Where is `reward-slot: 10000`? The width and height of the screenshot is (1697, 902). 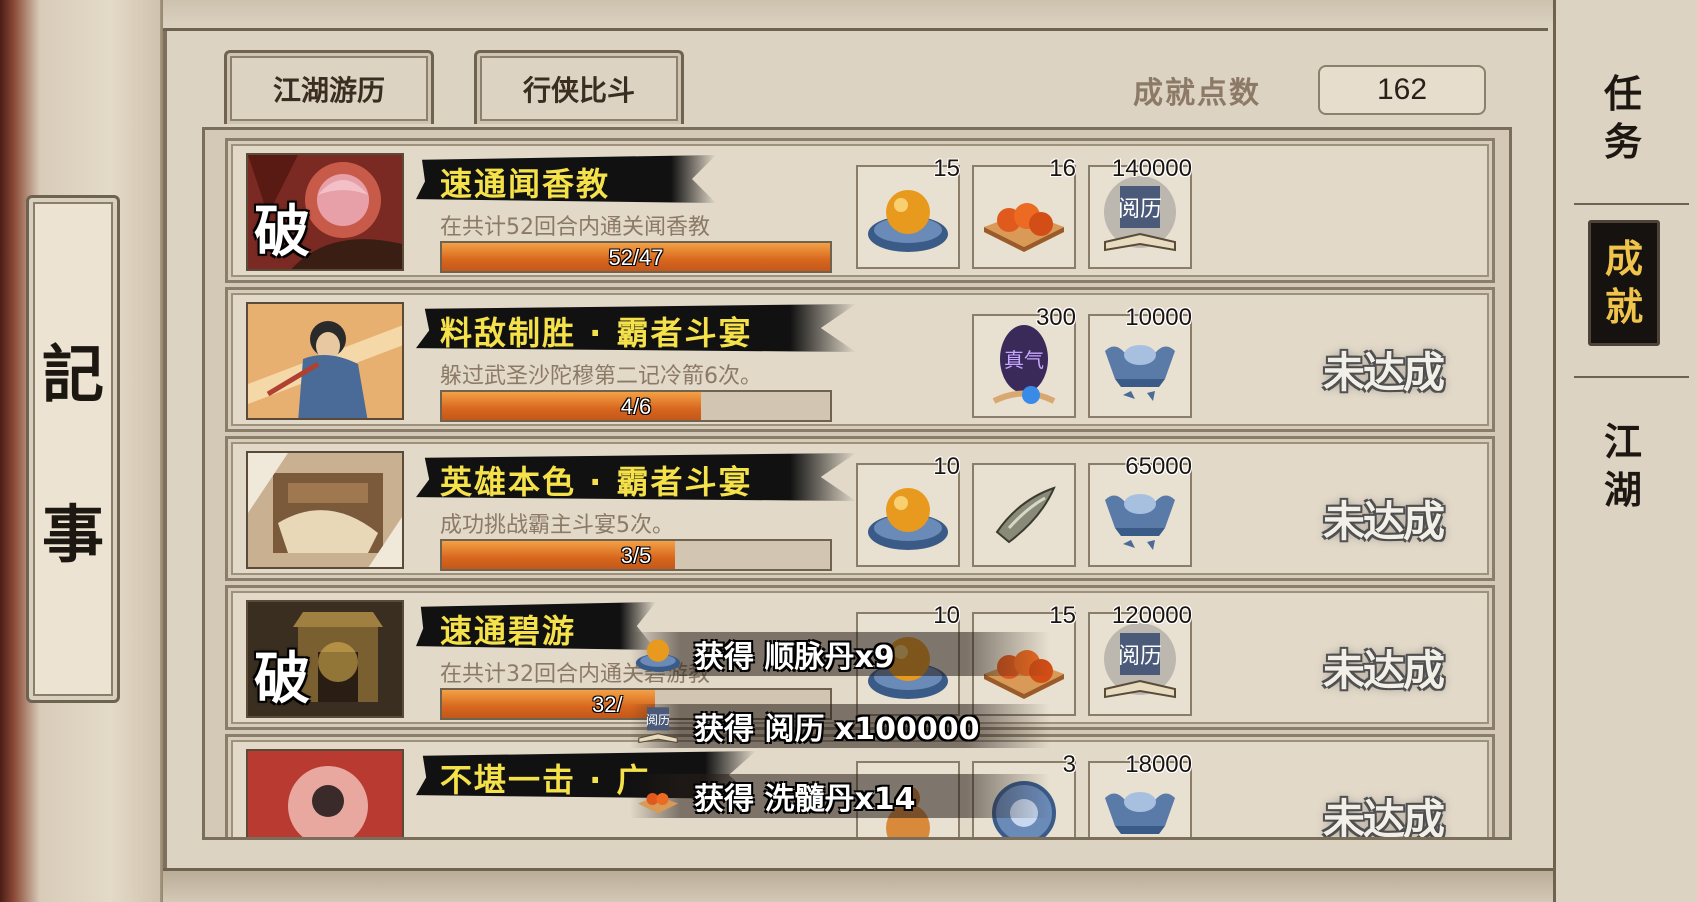
reward-slot: 10000 is located at coordinates (1140, 361).